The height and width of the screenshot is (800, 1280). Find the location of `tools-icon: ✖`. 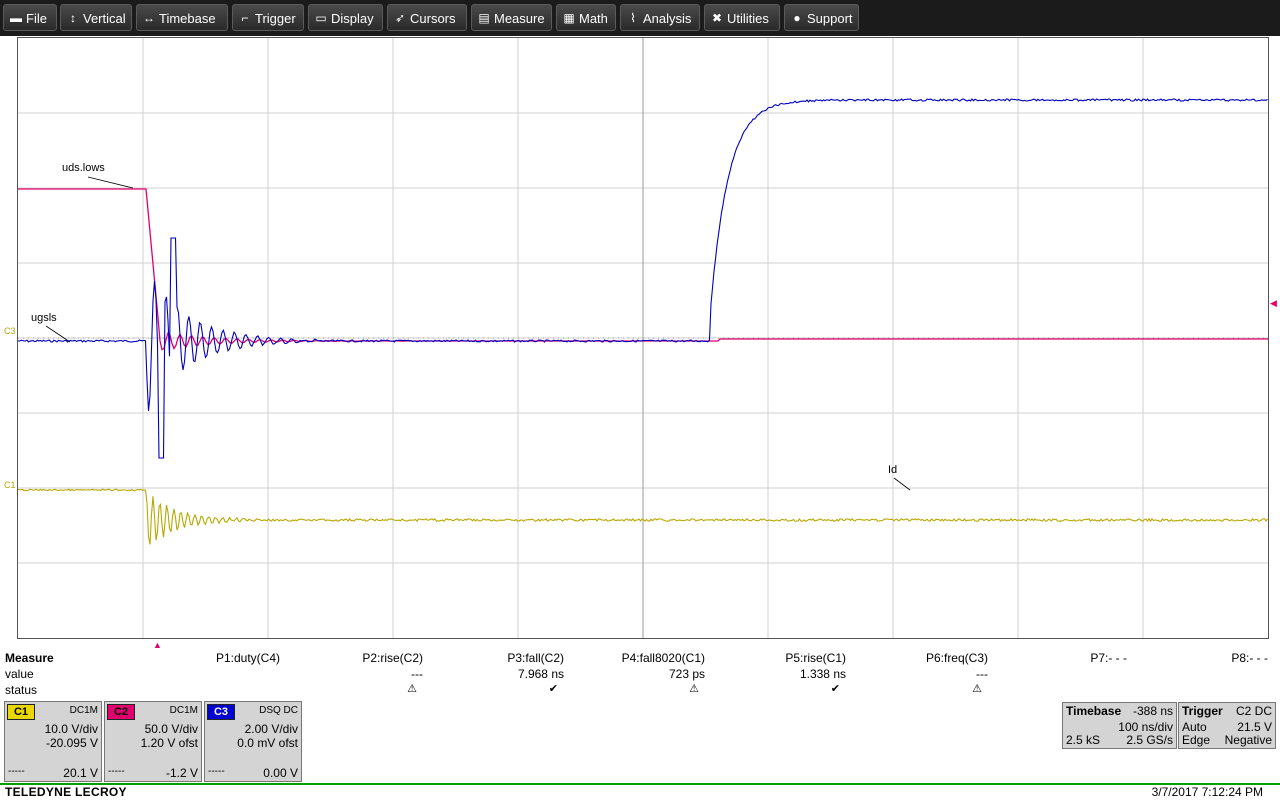

tools-icon: ✖ is located at coordinates (717, 18).